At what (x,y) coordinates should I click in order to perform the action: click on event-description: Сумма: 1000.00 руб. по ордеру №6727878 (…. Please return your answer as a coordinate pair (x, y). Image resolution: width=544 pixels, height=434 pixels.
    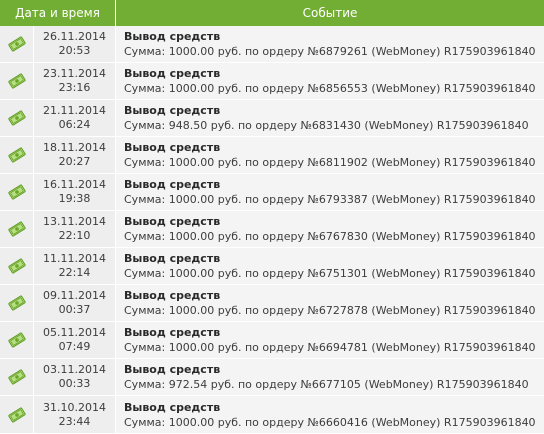
    Looking at the image, I should click on (330, 310).